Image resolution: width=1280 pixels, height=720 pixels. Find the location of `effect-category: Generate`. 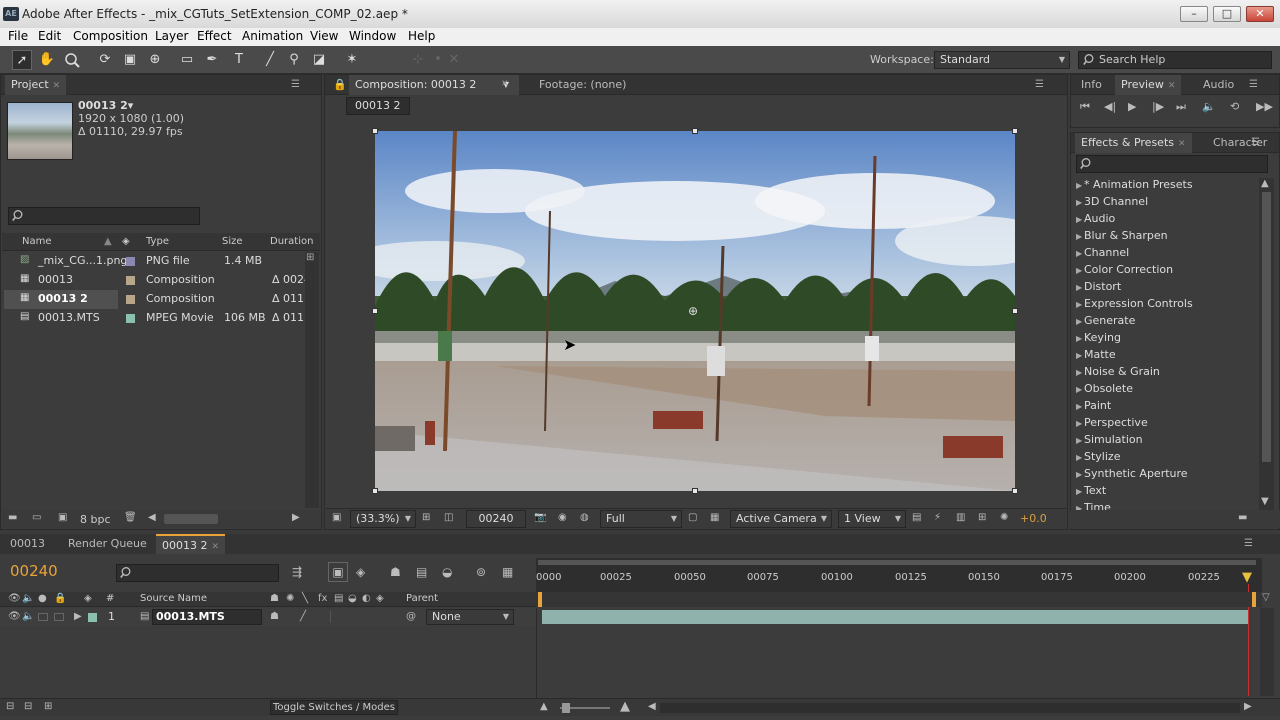

effect-category: Generate is located at coordinates (1109, 322).